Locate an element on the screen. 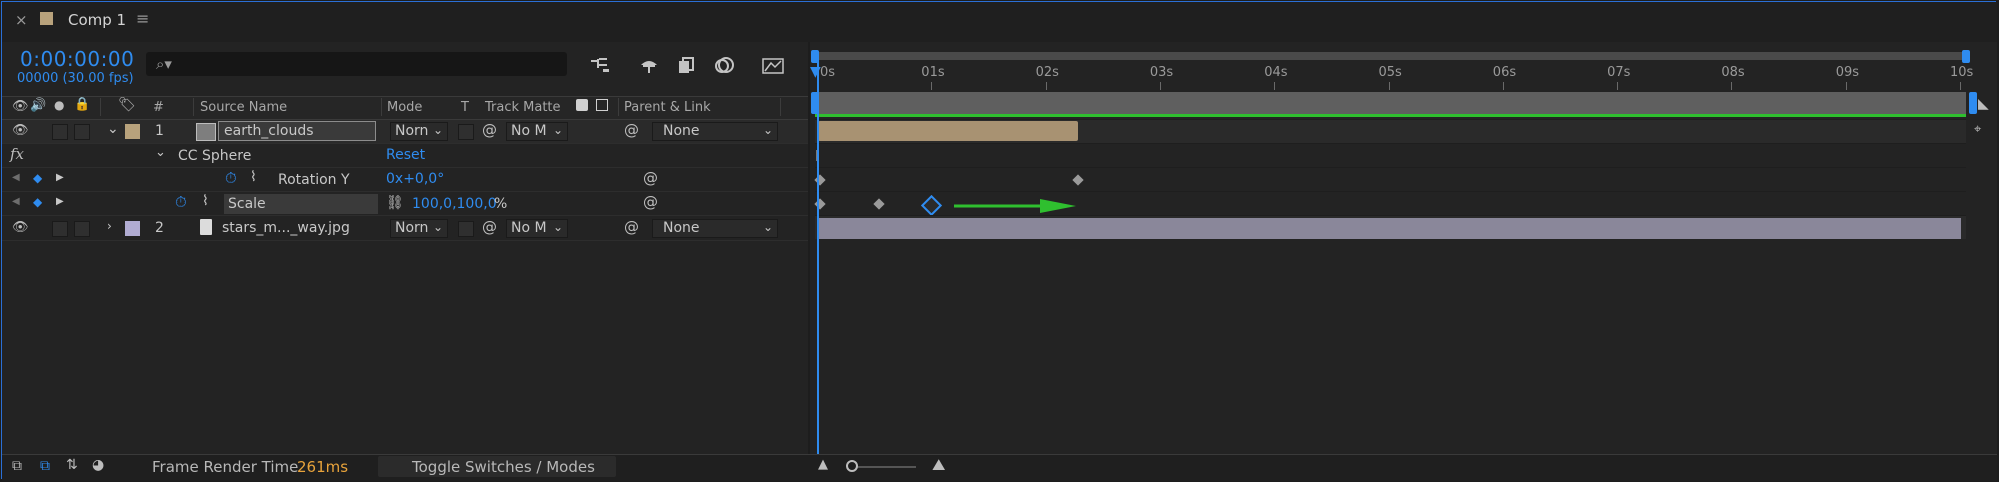  search-input is located at coordinates (356, 64).